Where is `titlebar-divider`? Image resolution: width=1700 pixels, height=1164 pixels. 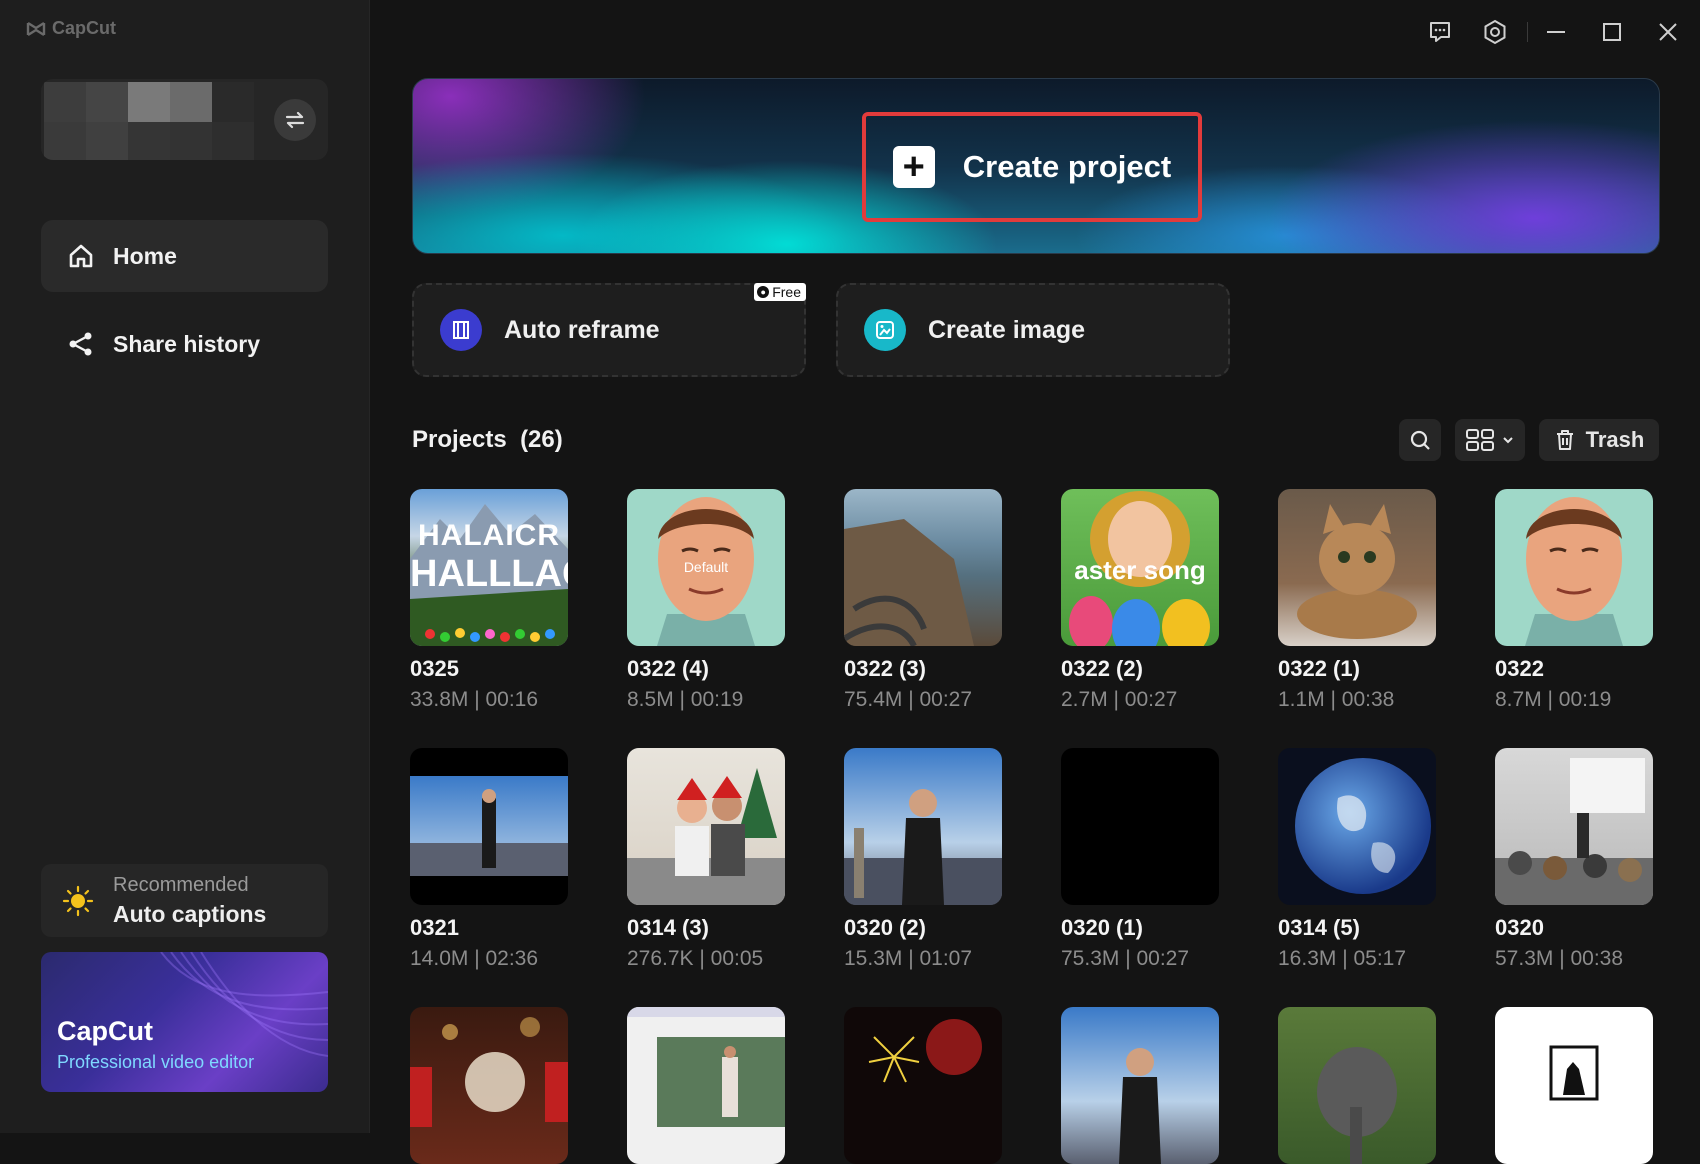 titlebar-divider is located at coordinates (1527, 32).